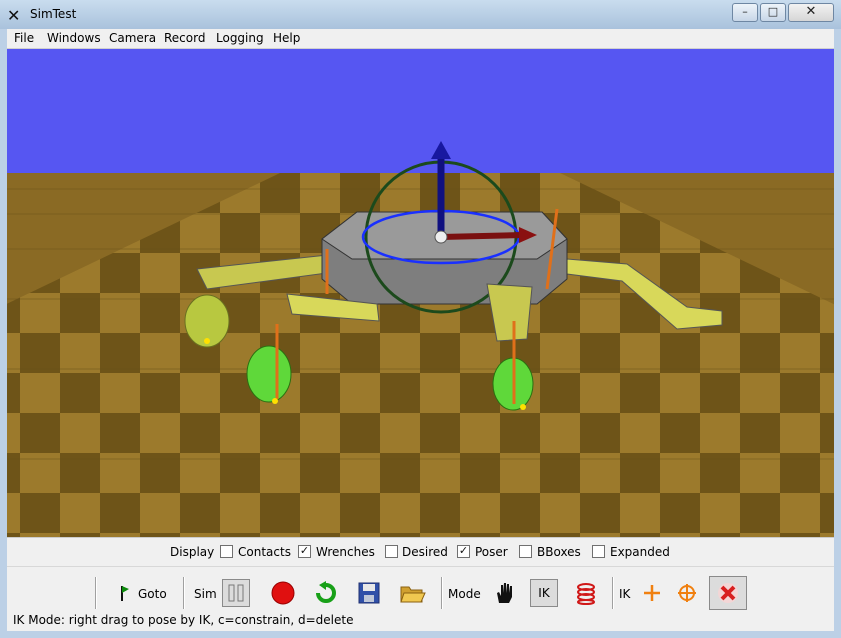 The height and width of the screenshot is (638, 841). I want to click on toolbar: Goto Sim Mode IK IK, so click(420, 590).